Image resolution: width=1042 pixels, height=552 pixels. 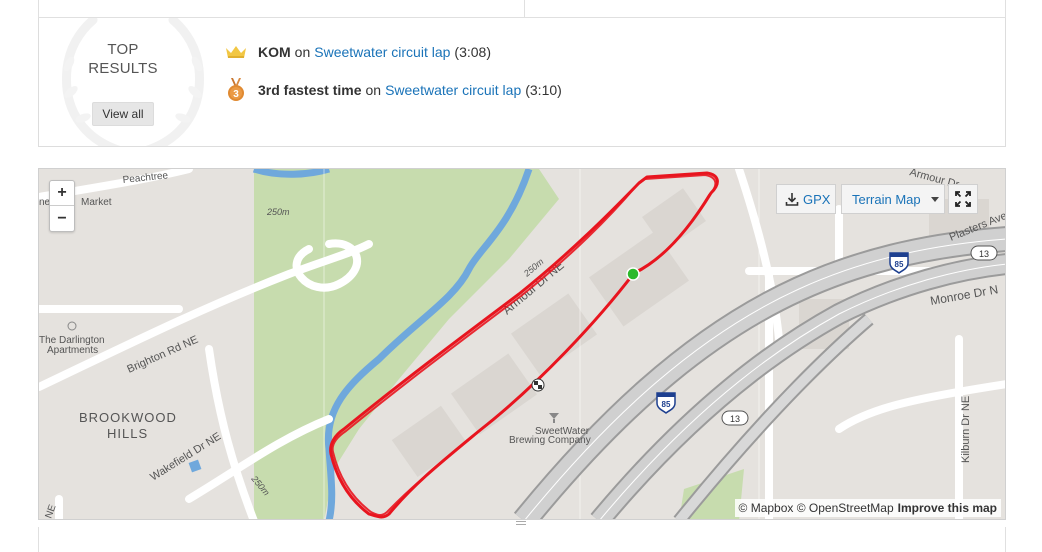 I want to click on view-all-button: View all, so click(x=123, y=114).